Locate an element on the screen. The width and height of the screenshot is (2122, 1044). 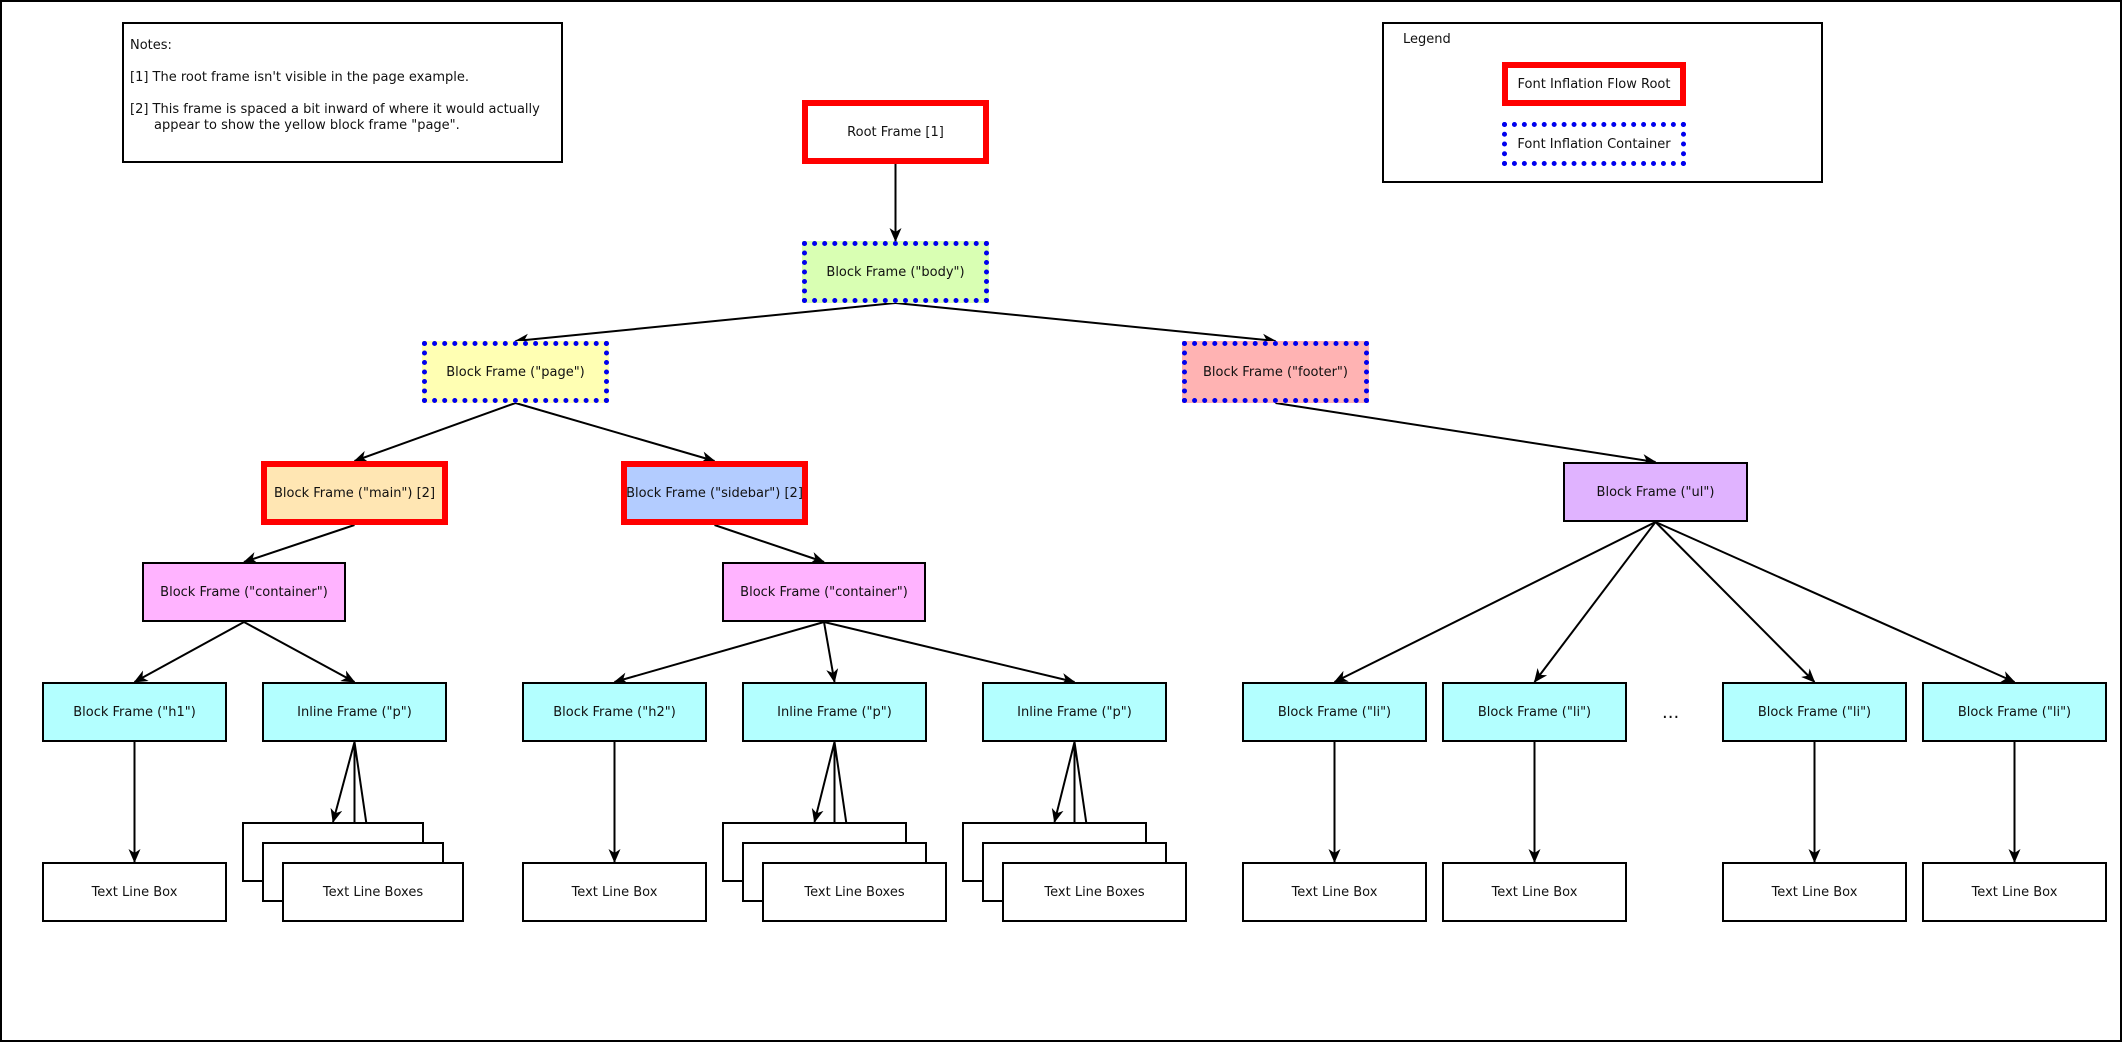
legend-title: Legend is located at coordinates (1427, 39).